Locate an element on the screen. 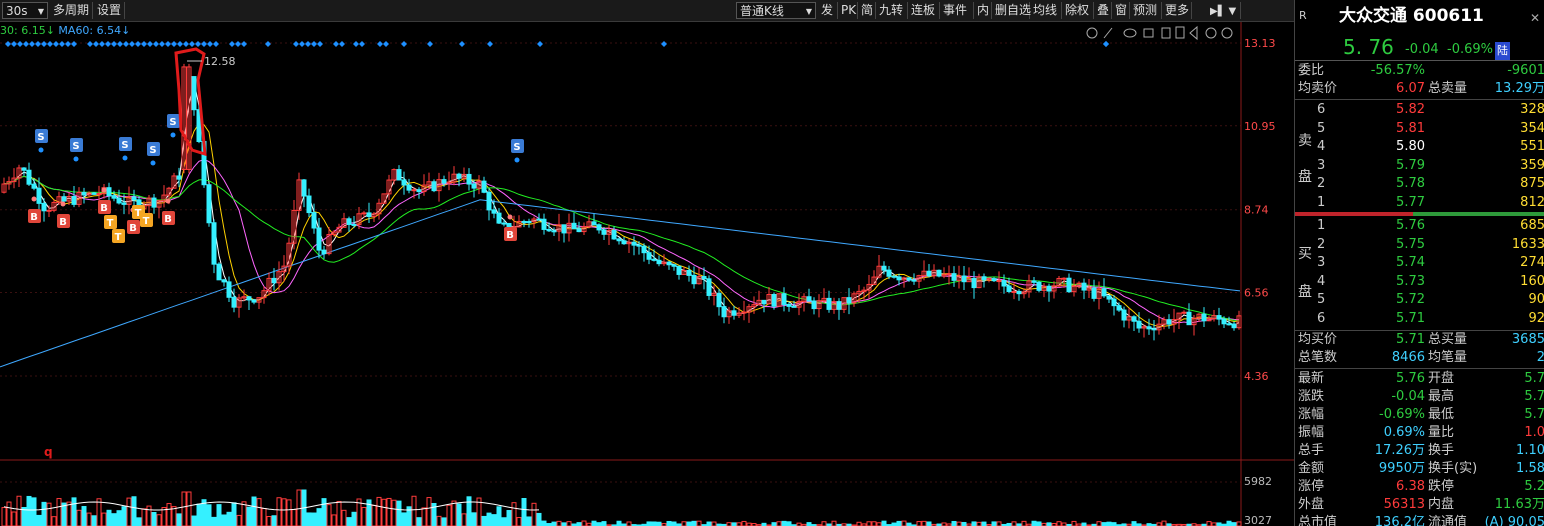 The width and height of the screenshot is (1544, 526). buy-level-row: 4 5.73 160 is located at coordinates (1419, 282).